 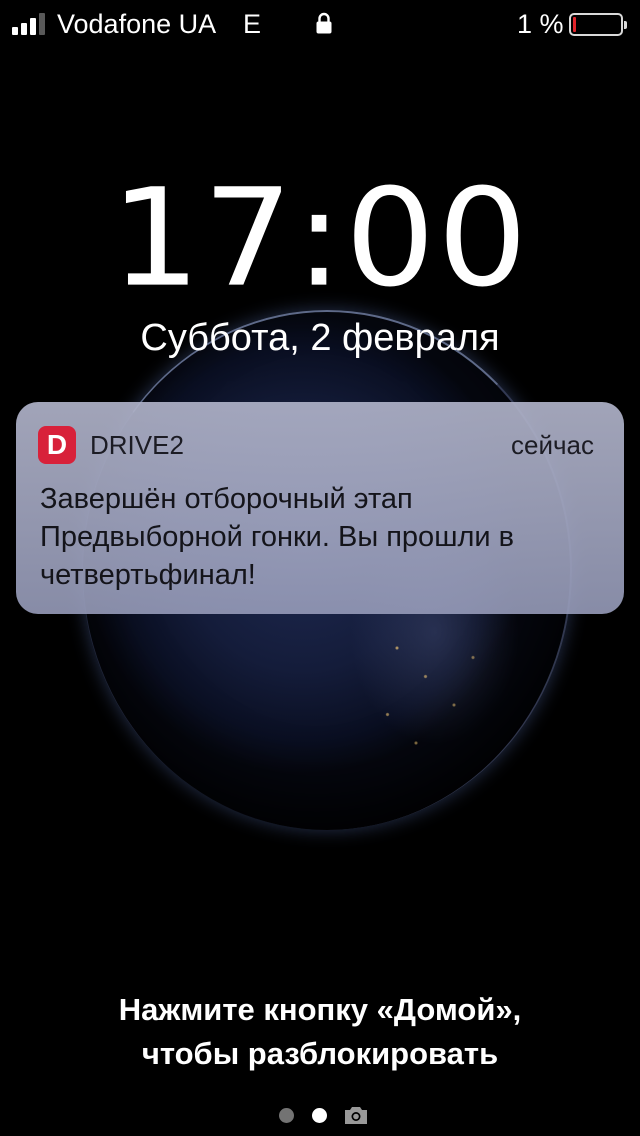 I want to click on city-lights, so click(x=435, y=705).